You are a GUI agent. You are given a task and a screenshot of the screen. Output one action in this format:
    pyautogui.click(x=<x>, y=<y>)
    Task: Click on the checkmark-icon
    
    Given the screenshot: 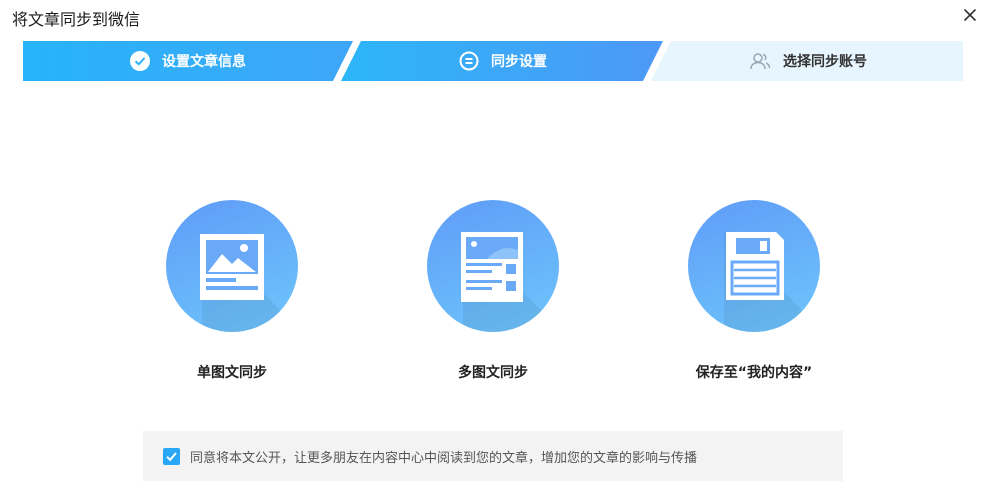 What is the action you would take?
    pyautogui.click(x=171, y=456)
    